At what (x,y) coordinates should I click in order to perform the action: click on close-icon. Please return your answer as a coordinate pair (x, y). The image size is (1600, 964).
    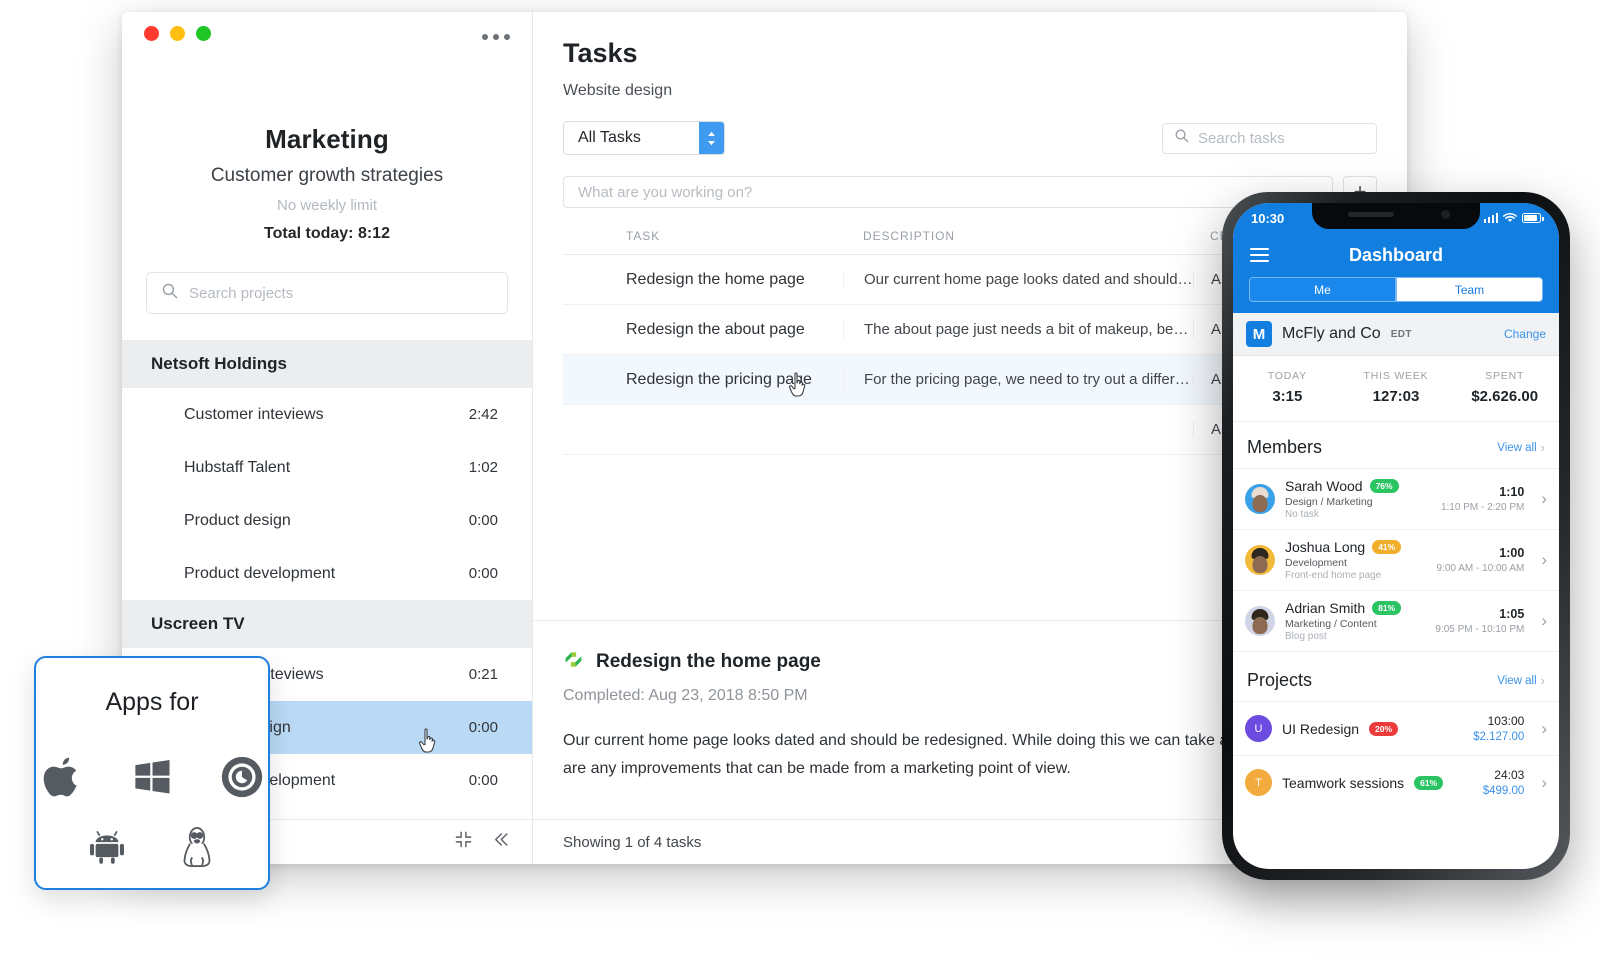
    Looking at the image, I should click on (151, 33).